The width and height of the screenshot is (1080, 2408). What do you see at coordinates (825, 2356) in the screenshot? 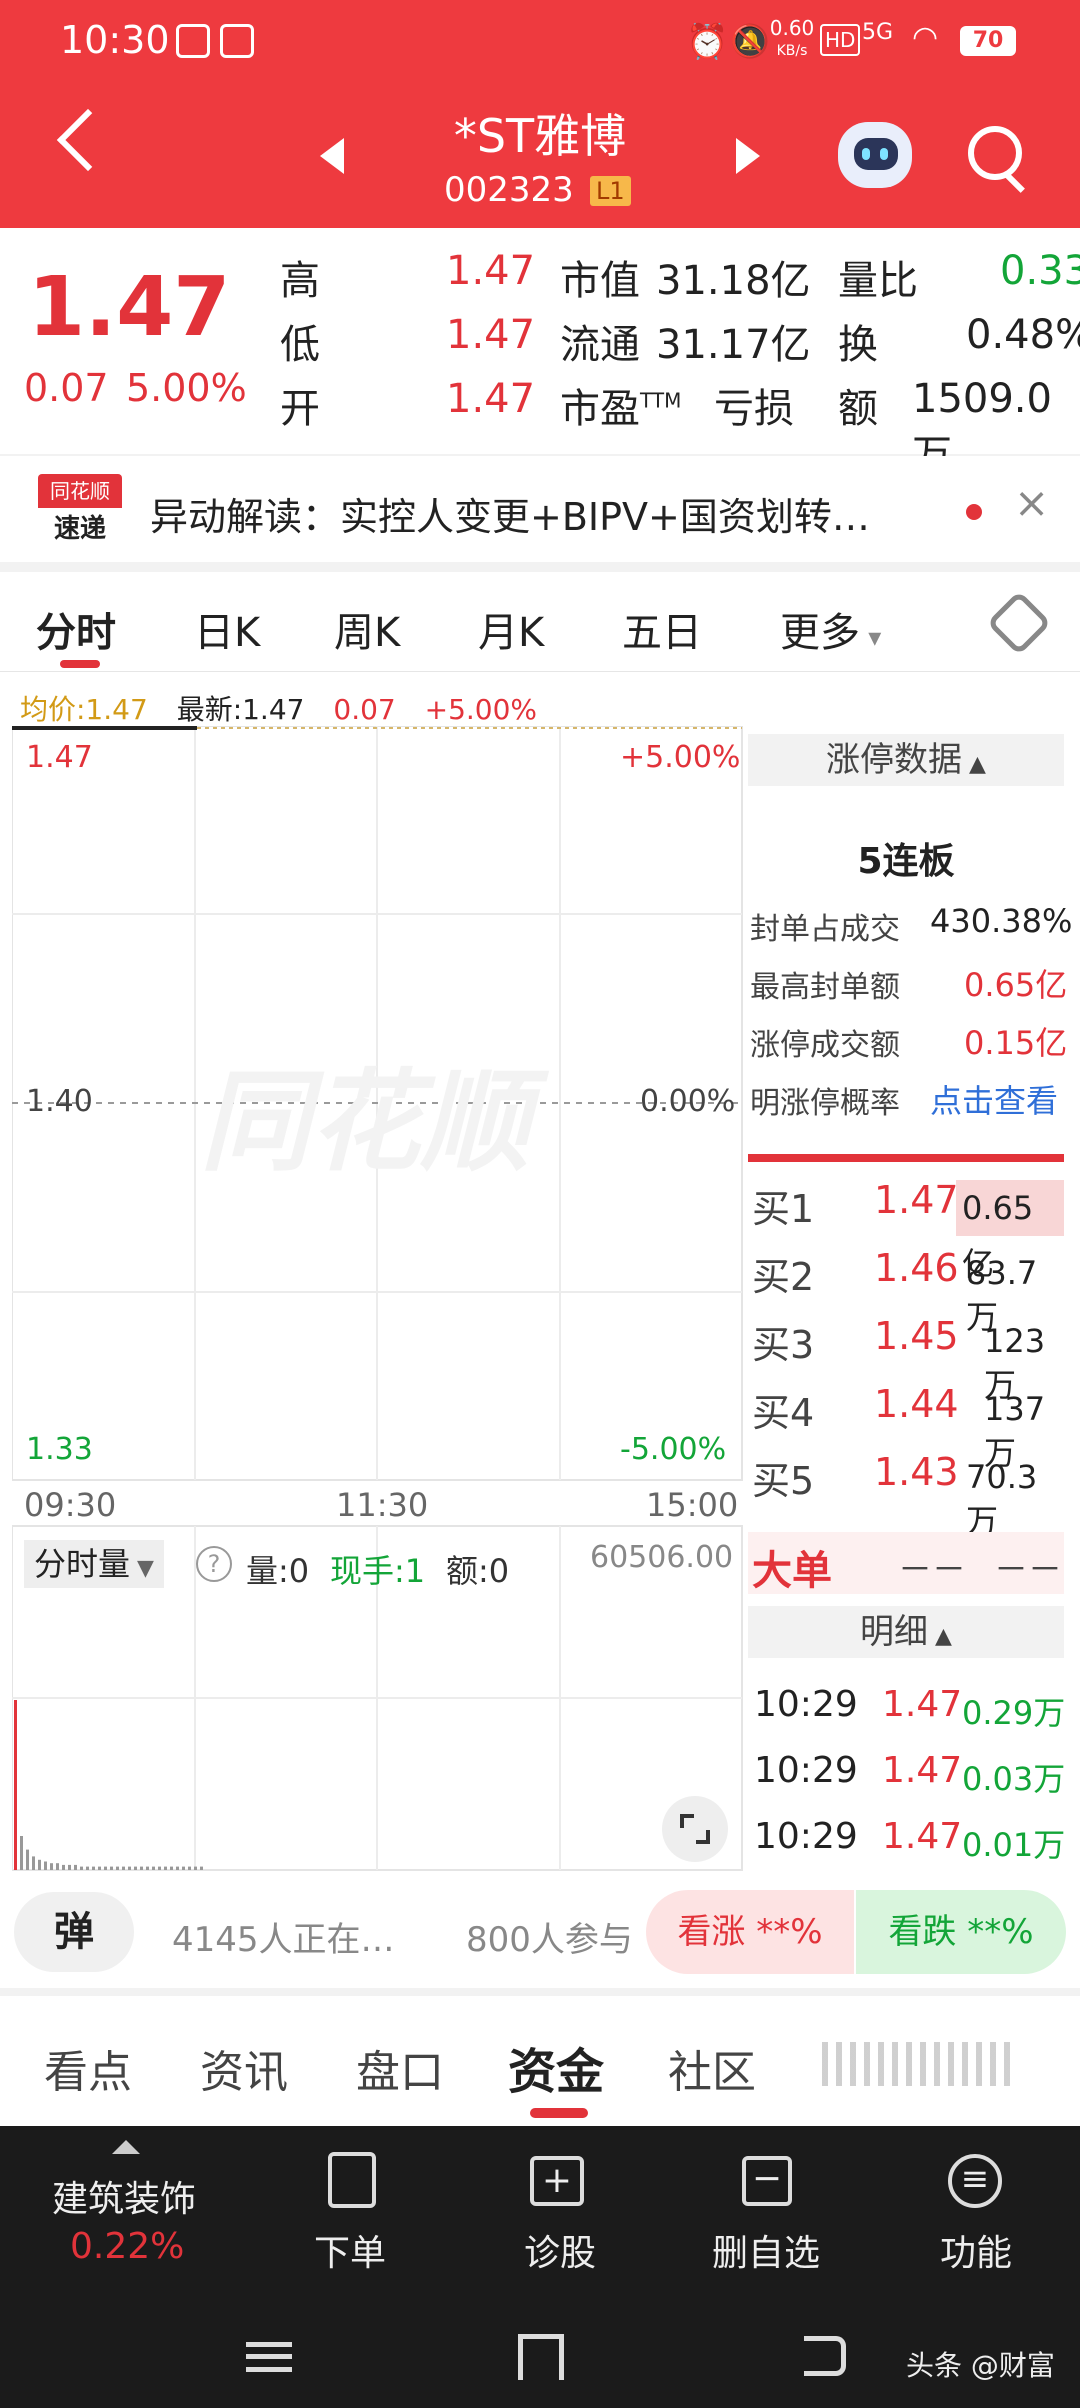
I see `back-nav-icon` at bounding box center [825, 2356].